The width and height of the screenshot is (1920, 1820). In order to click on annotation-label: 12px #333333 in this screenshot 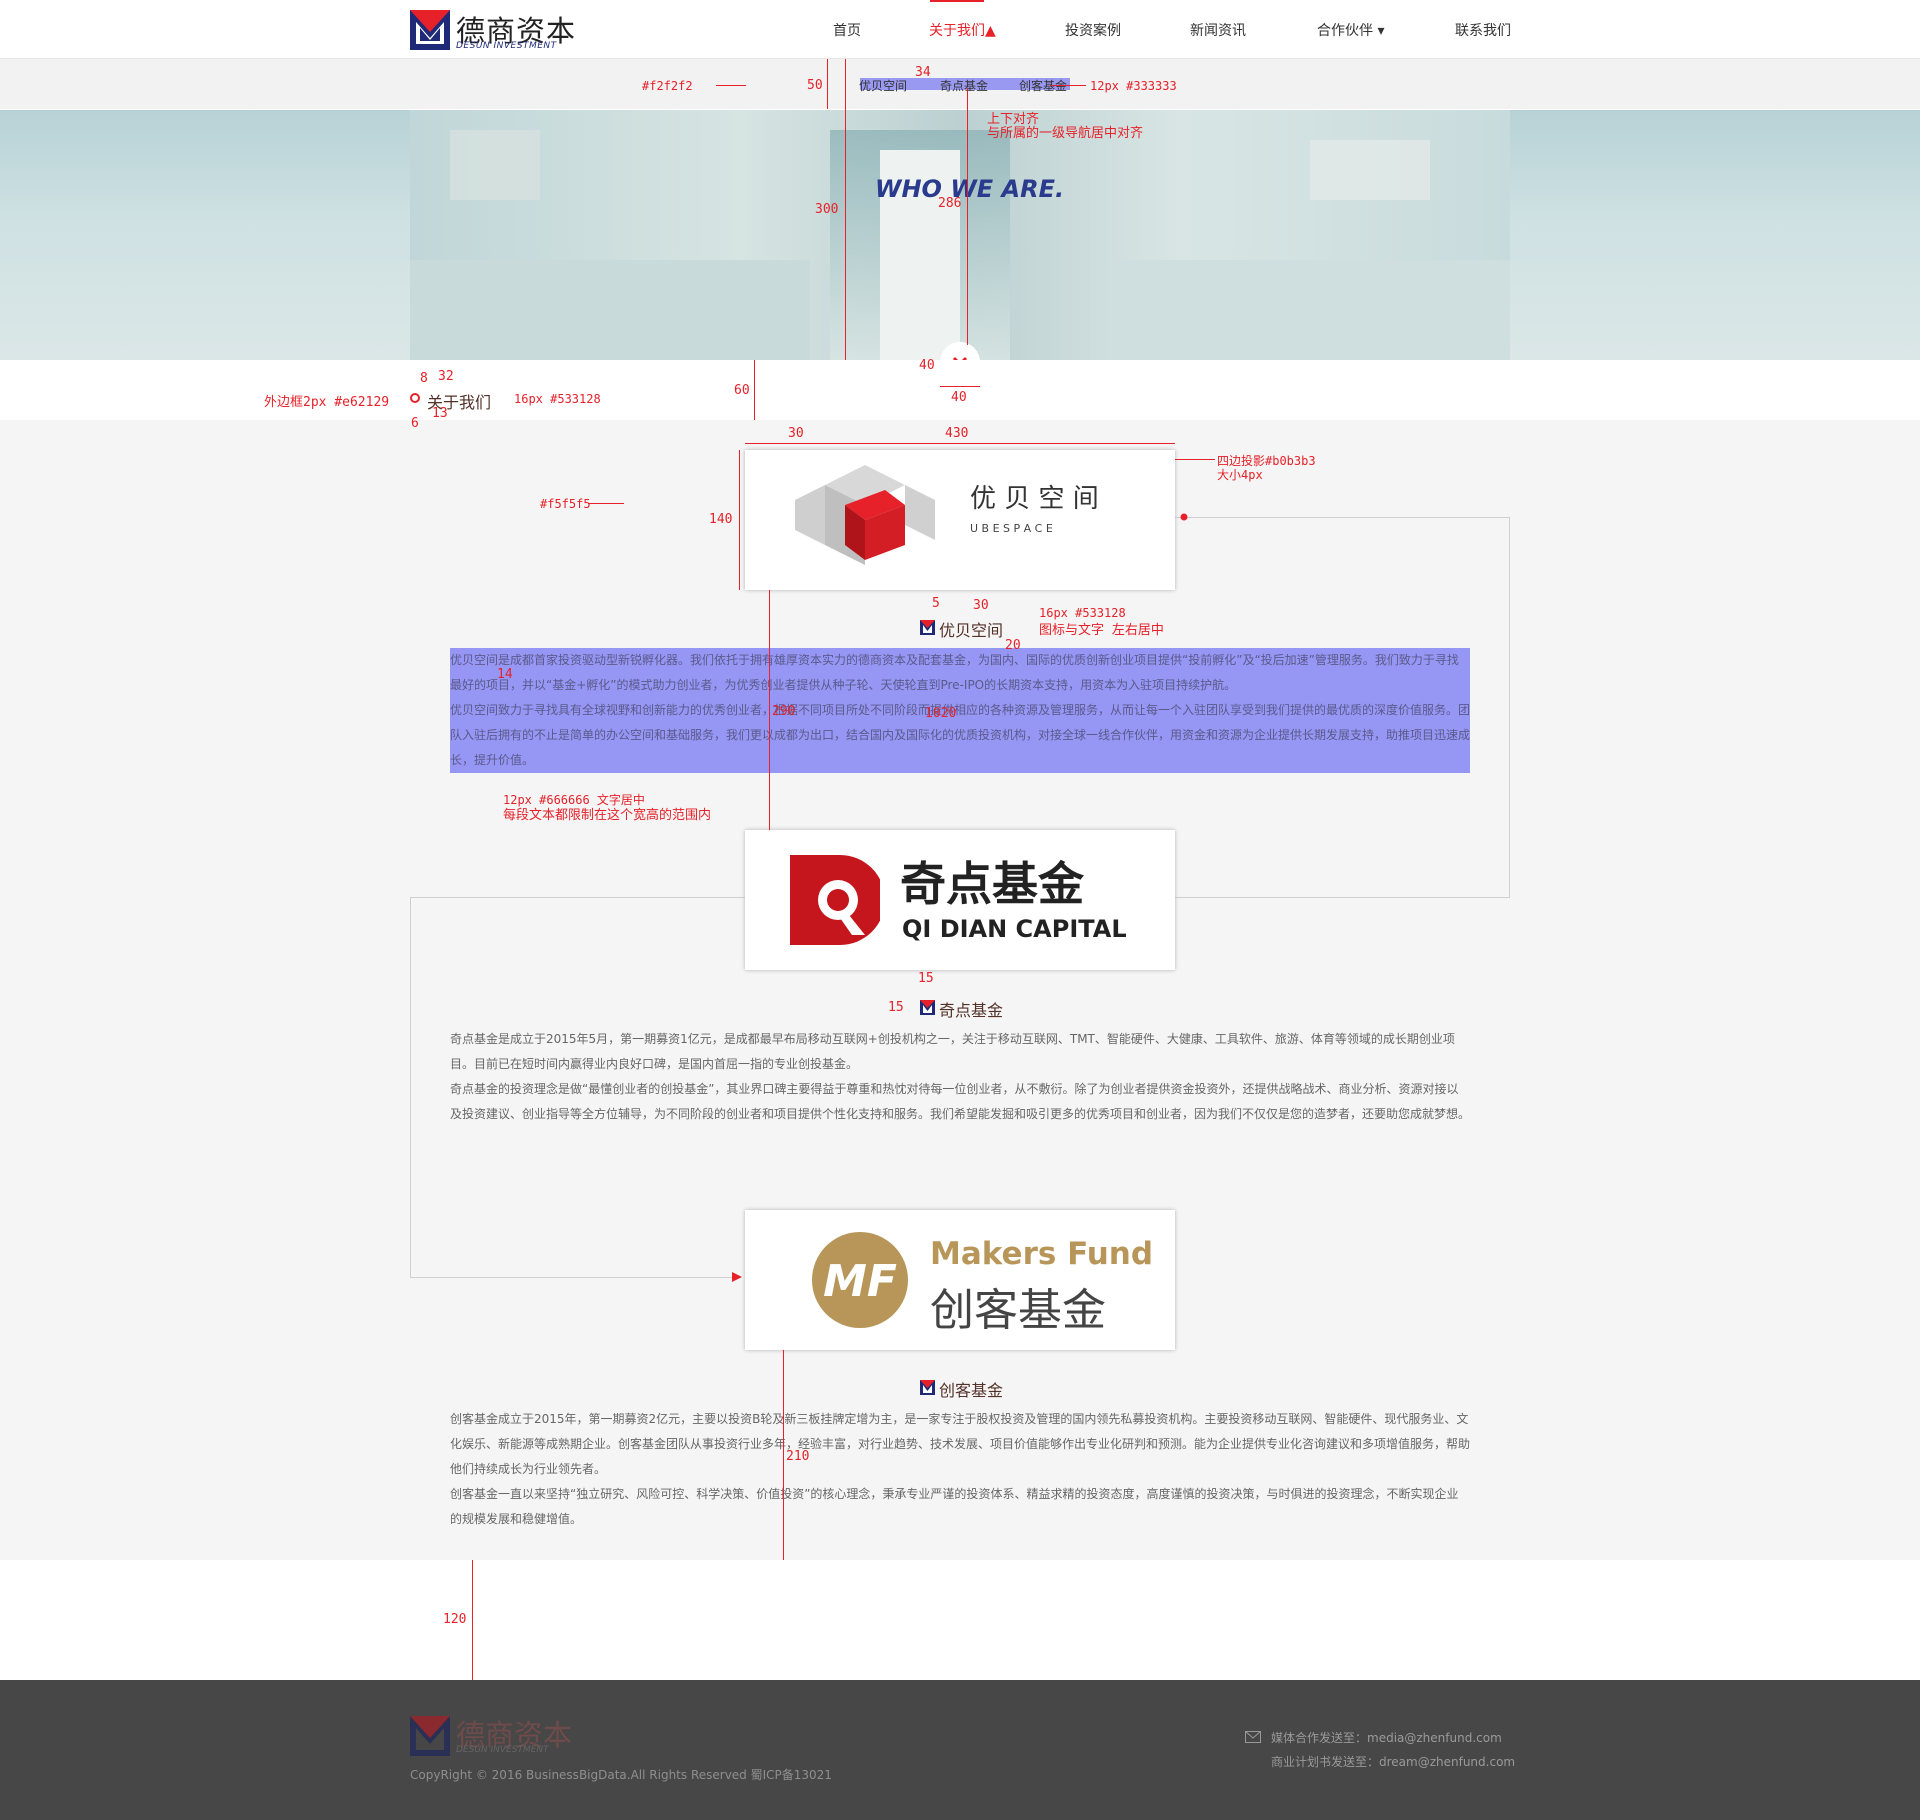, I will do `click(1133, 86)`.